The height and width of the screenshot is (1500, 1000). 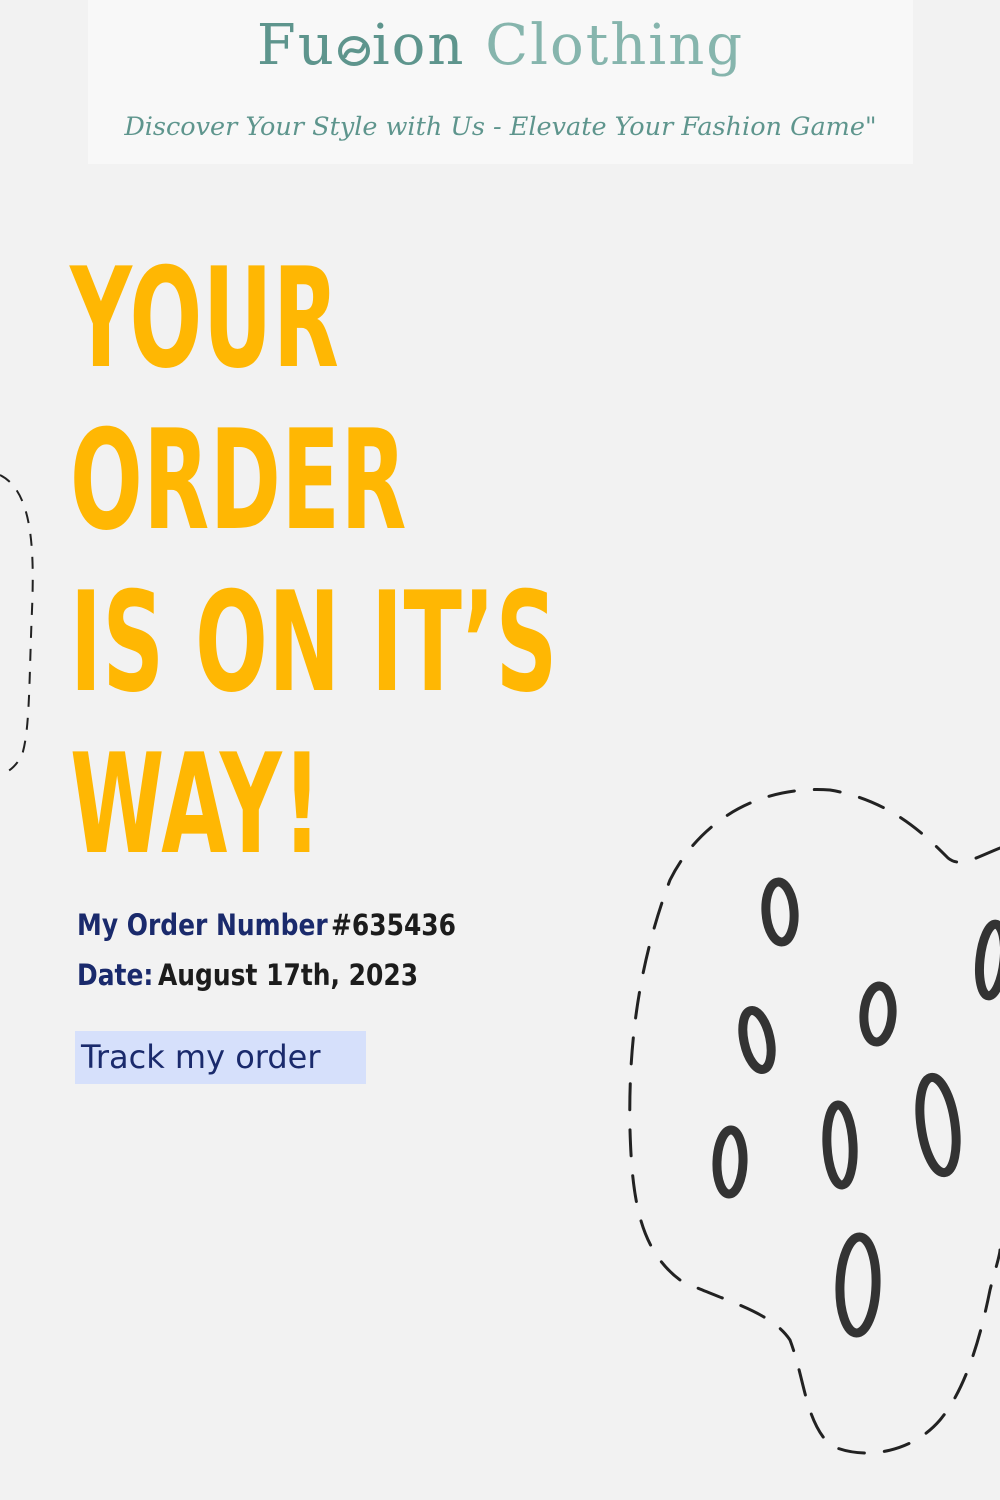 I want to click on brand-name-part1: Fu, so click(x=296, y=45).